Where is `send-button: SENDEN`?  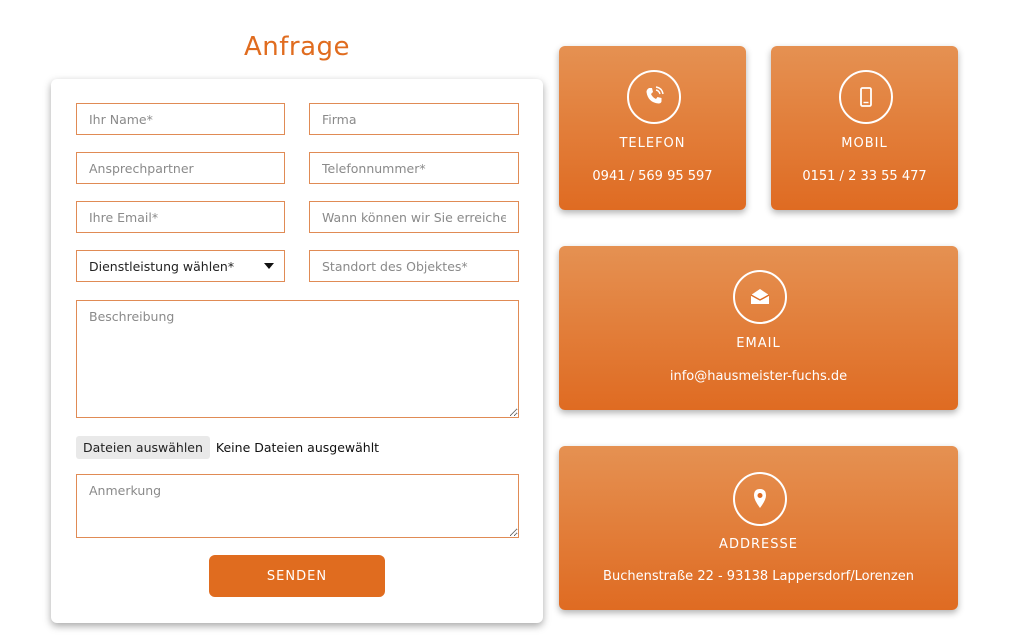 send-button: SENDEN is located at coordinates (297, 576).